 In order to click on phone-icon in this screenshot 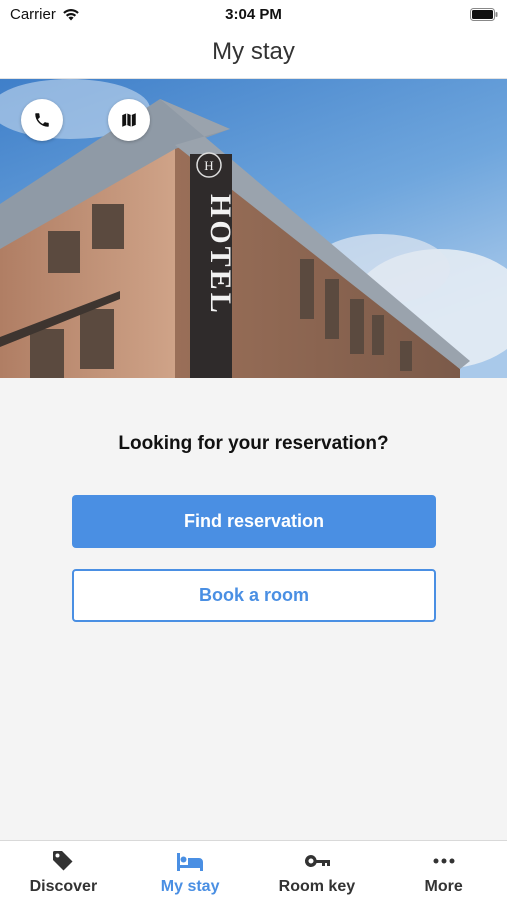, I will do `click(42, 120)`.